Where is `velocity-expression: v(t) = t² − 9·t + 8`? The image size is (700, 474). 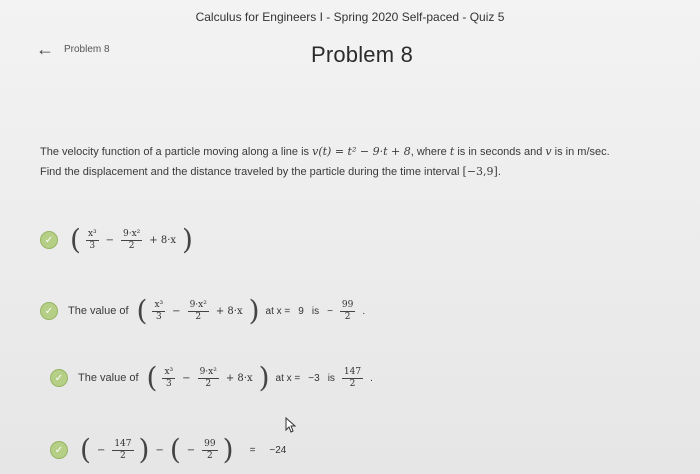 velocity-expression: v(t) = t² − 9·t + 8 is located at coordinates (361, 151).